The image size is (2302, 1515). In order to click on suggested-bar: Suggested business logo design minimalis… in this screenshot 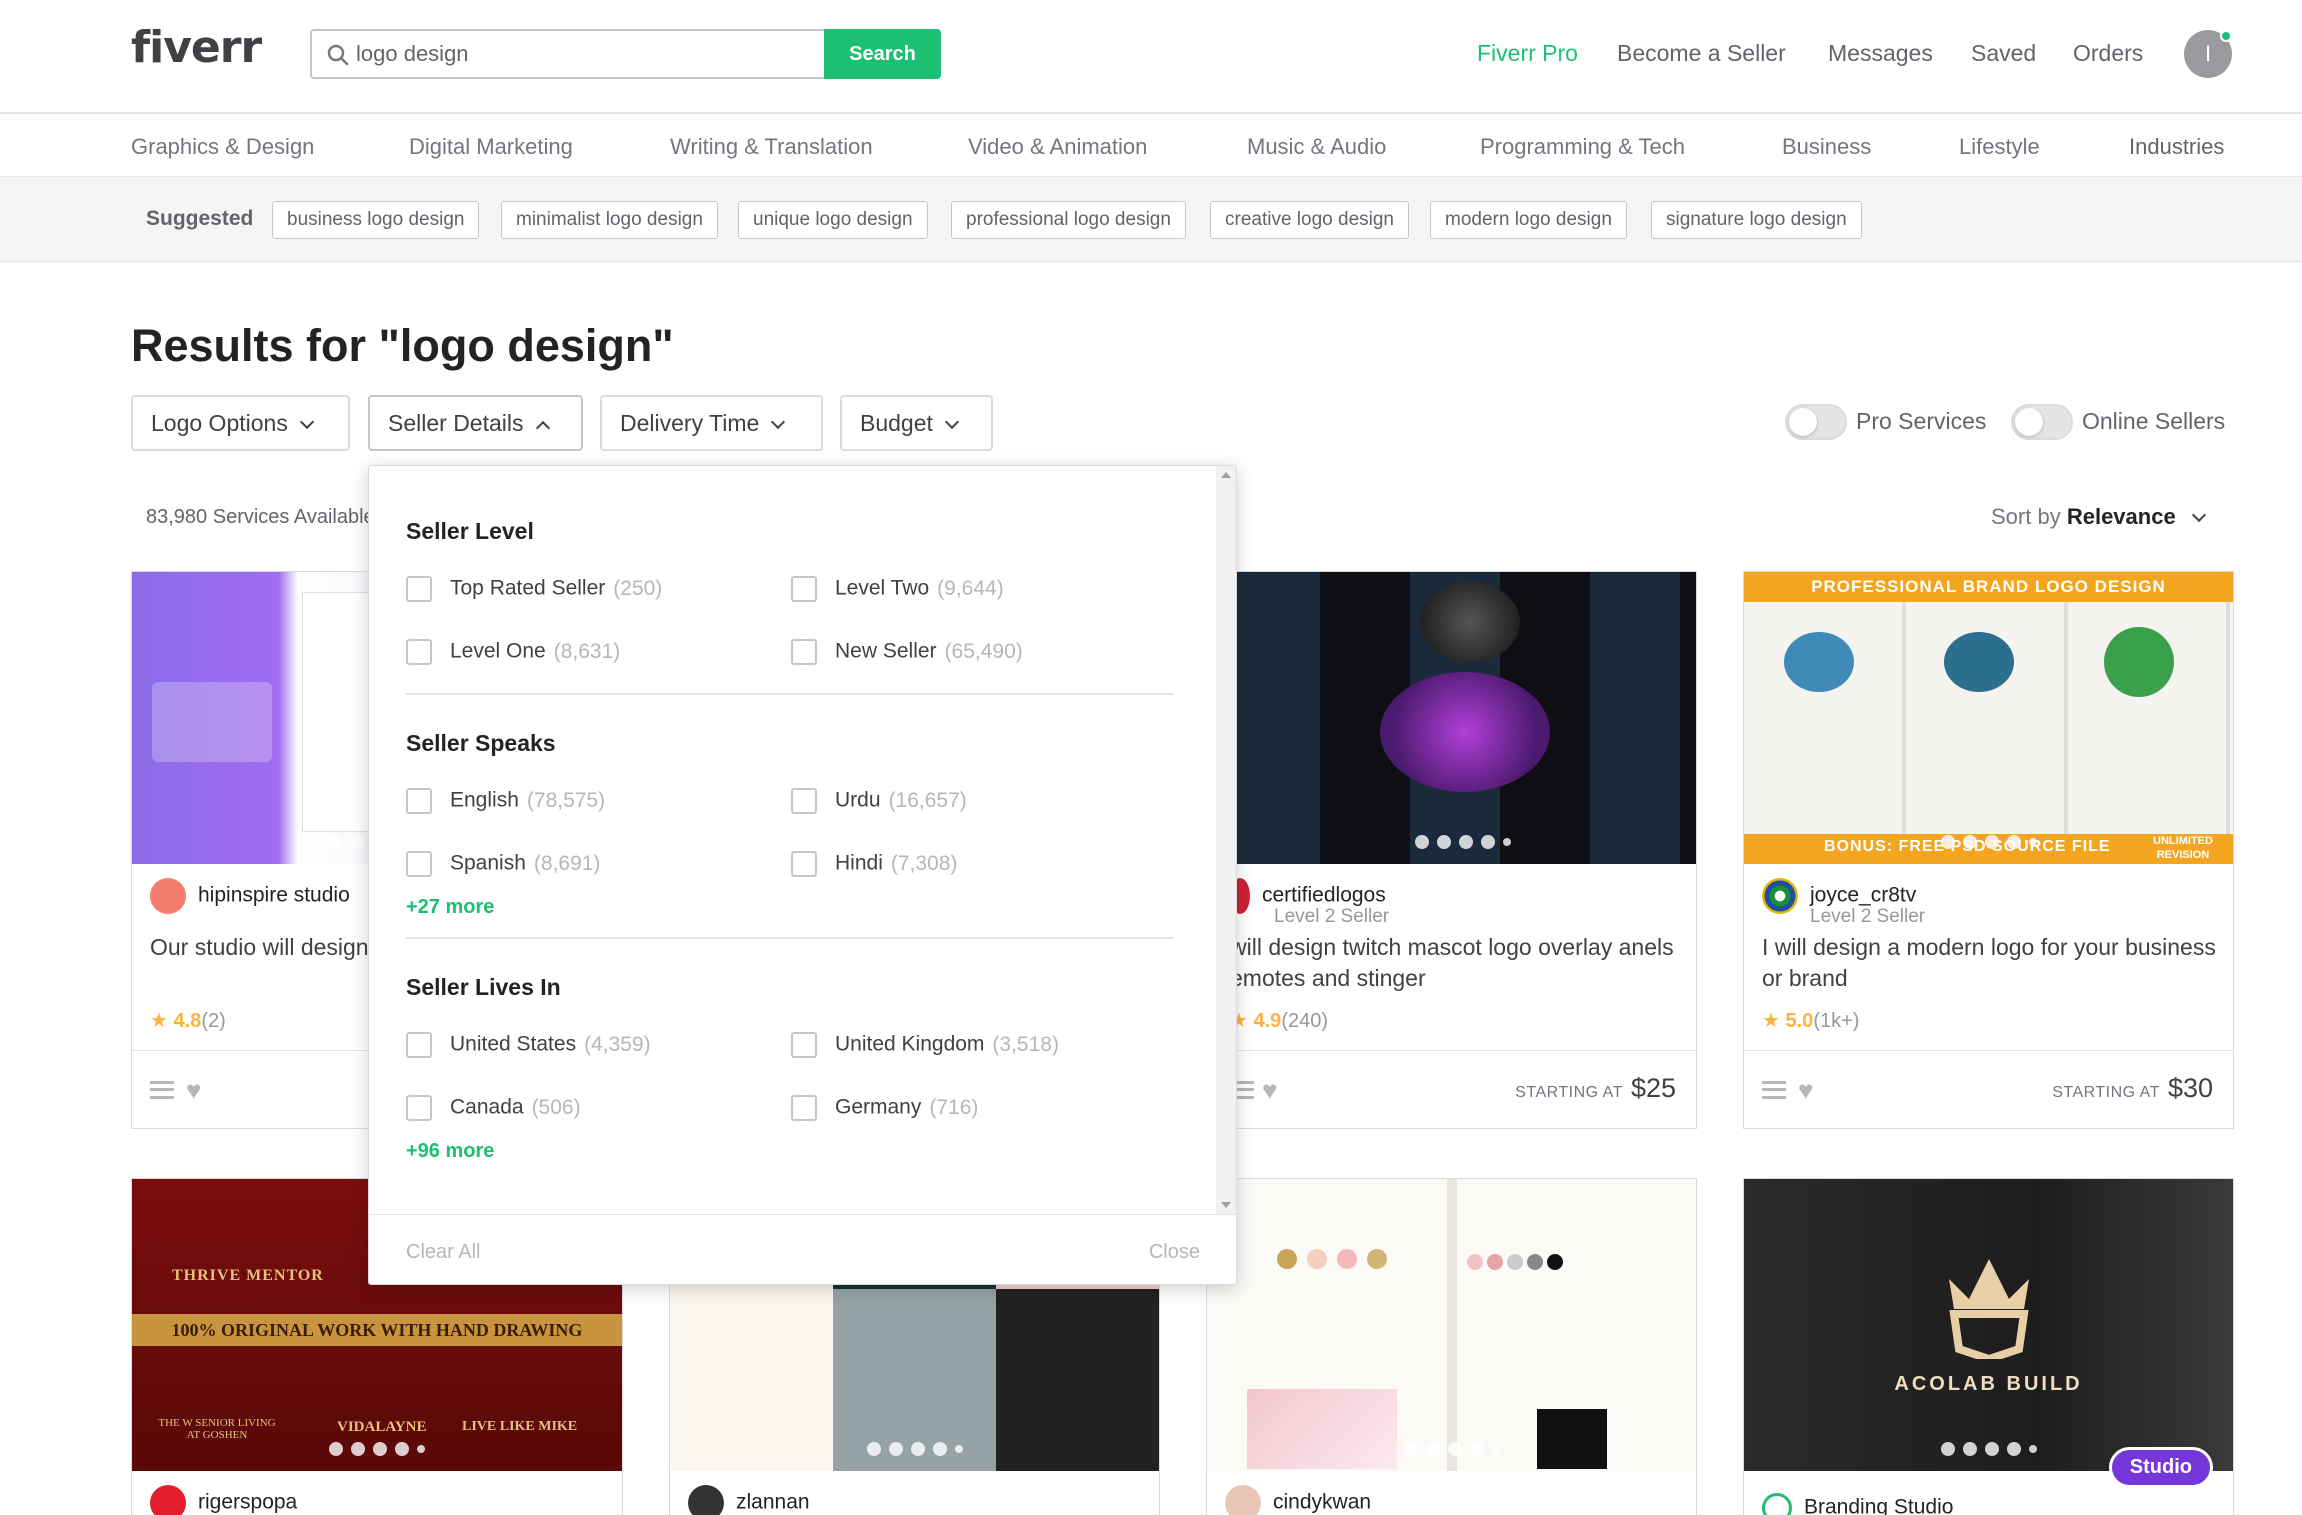, I will do `click(1151, 219)`.